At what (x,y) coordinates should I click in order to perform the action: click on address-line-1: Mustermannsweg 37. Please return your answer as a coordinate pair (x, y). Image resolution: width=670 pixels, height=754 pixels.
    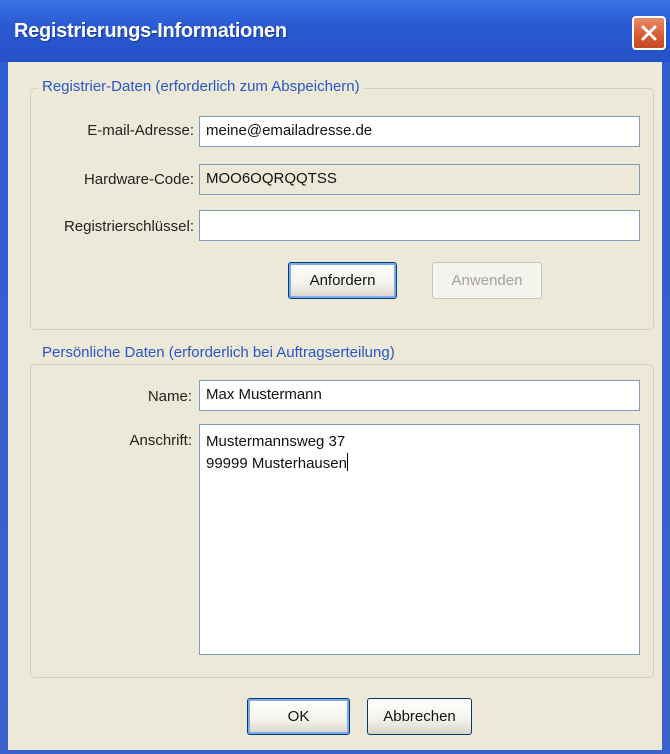
    Looking at the image, I should click on (276, 441).